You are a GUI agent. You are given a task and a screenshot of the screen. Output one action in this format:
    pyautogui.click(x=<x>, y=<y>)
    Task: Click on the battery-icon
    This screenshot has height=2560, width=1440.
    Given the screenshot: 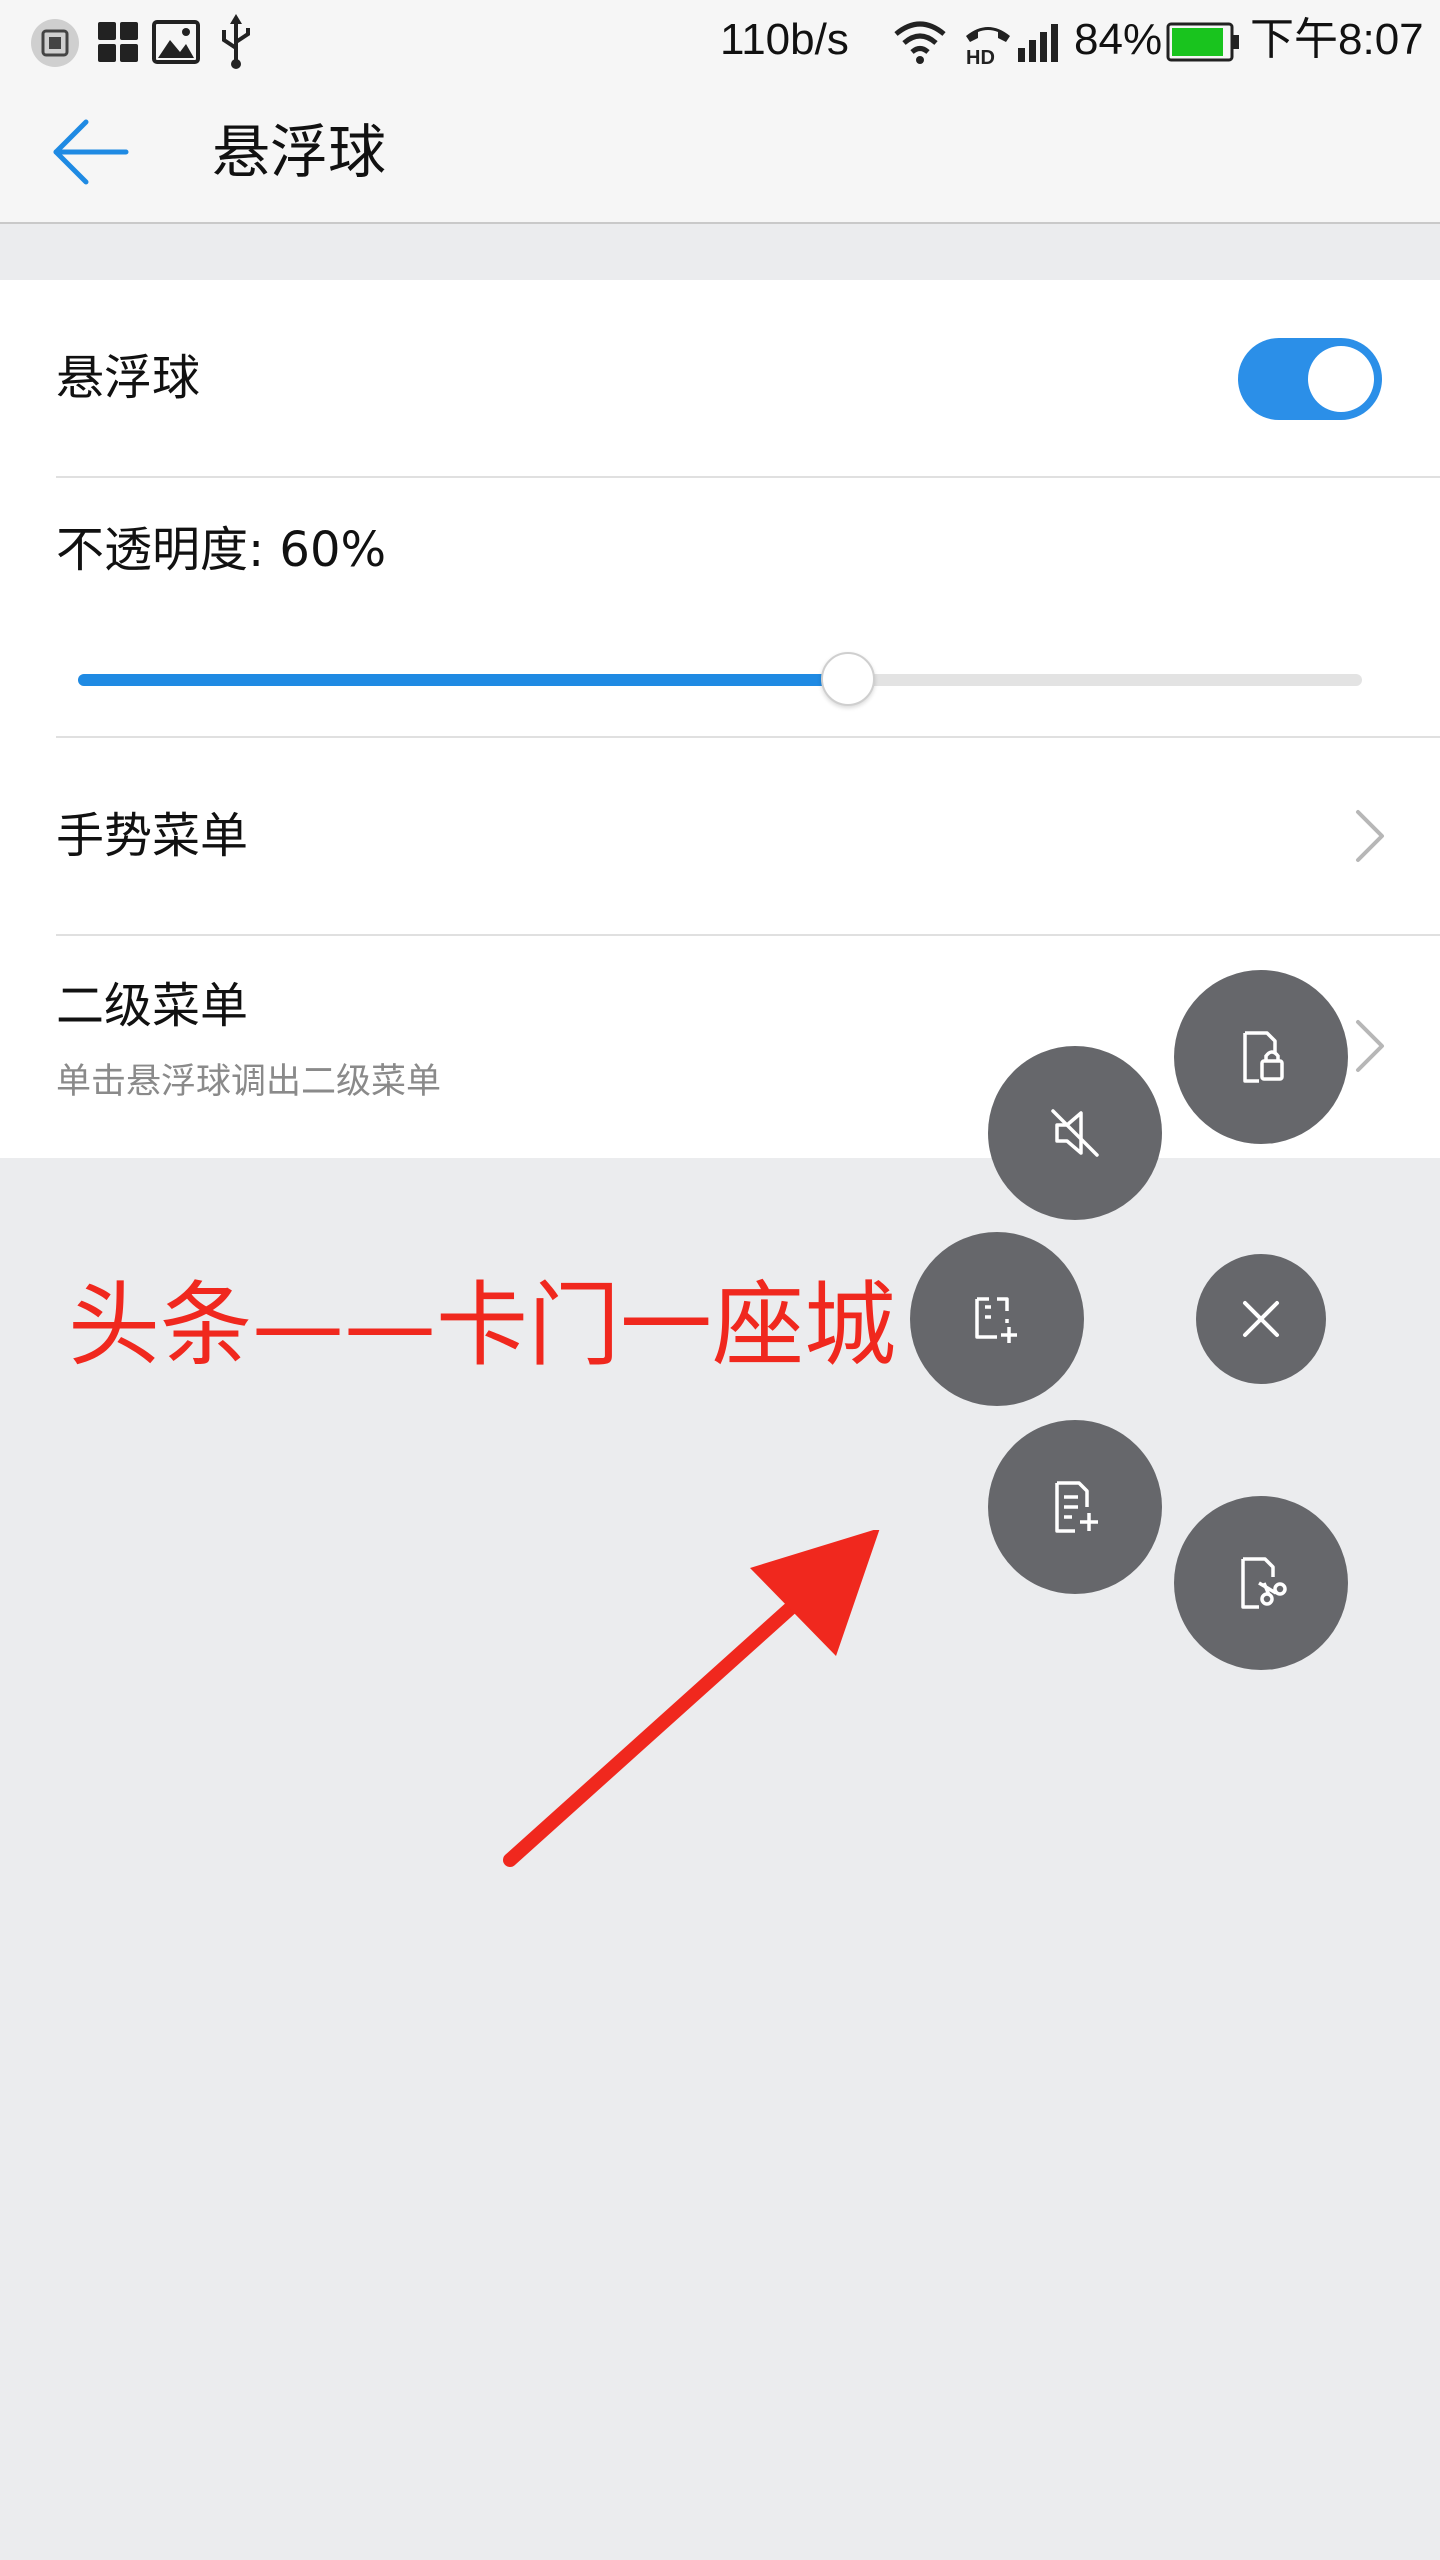 What is the action you would take?
    pyautogui.click(x=1202, y=42)
    